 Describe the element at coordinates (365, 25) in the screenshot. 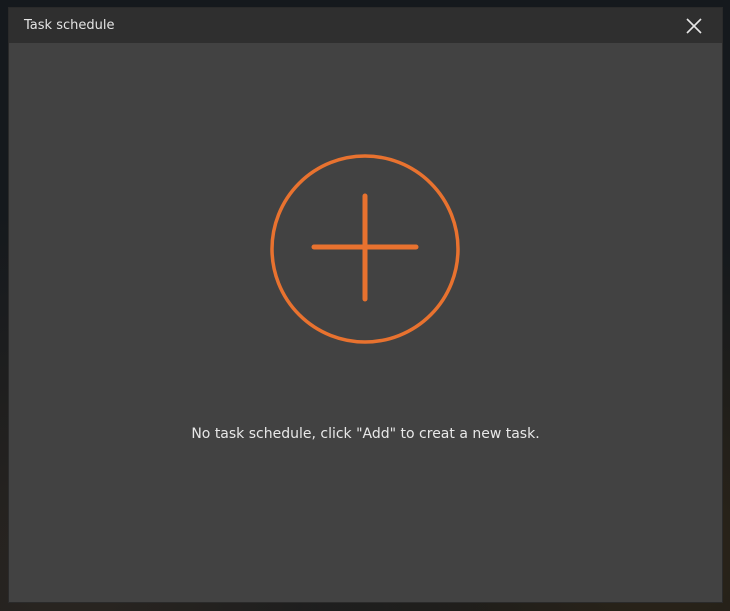

I see `dialog-titlebar: Task schedule` at that location.